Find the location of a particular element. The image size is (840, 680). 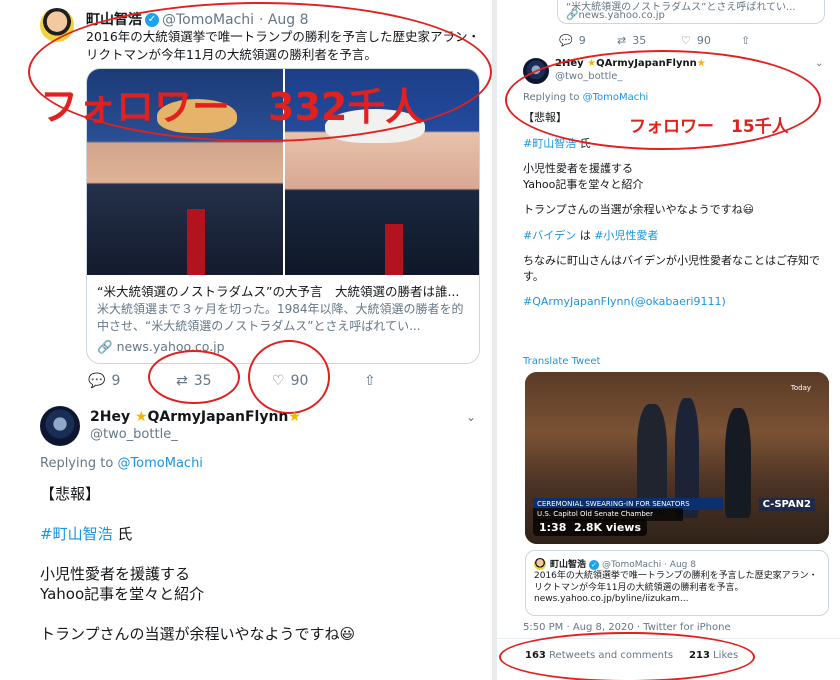

follower-annotation: フォロワー 15千人 is located at coordinates (709, 127).